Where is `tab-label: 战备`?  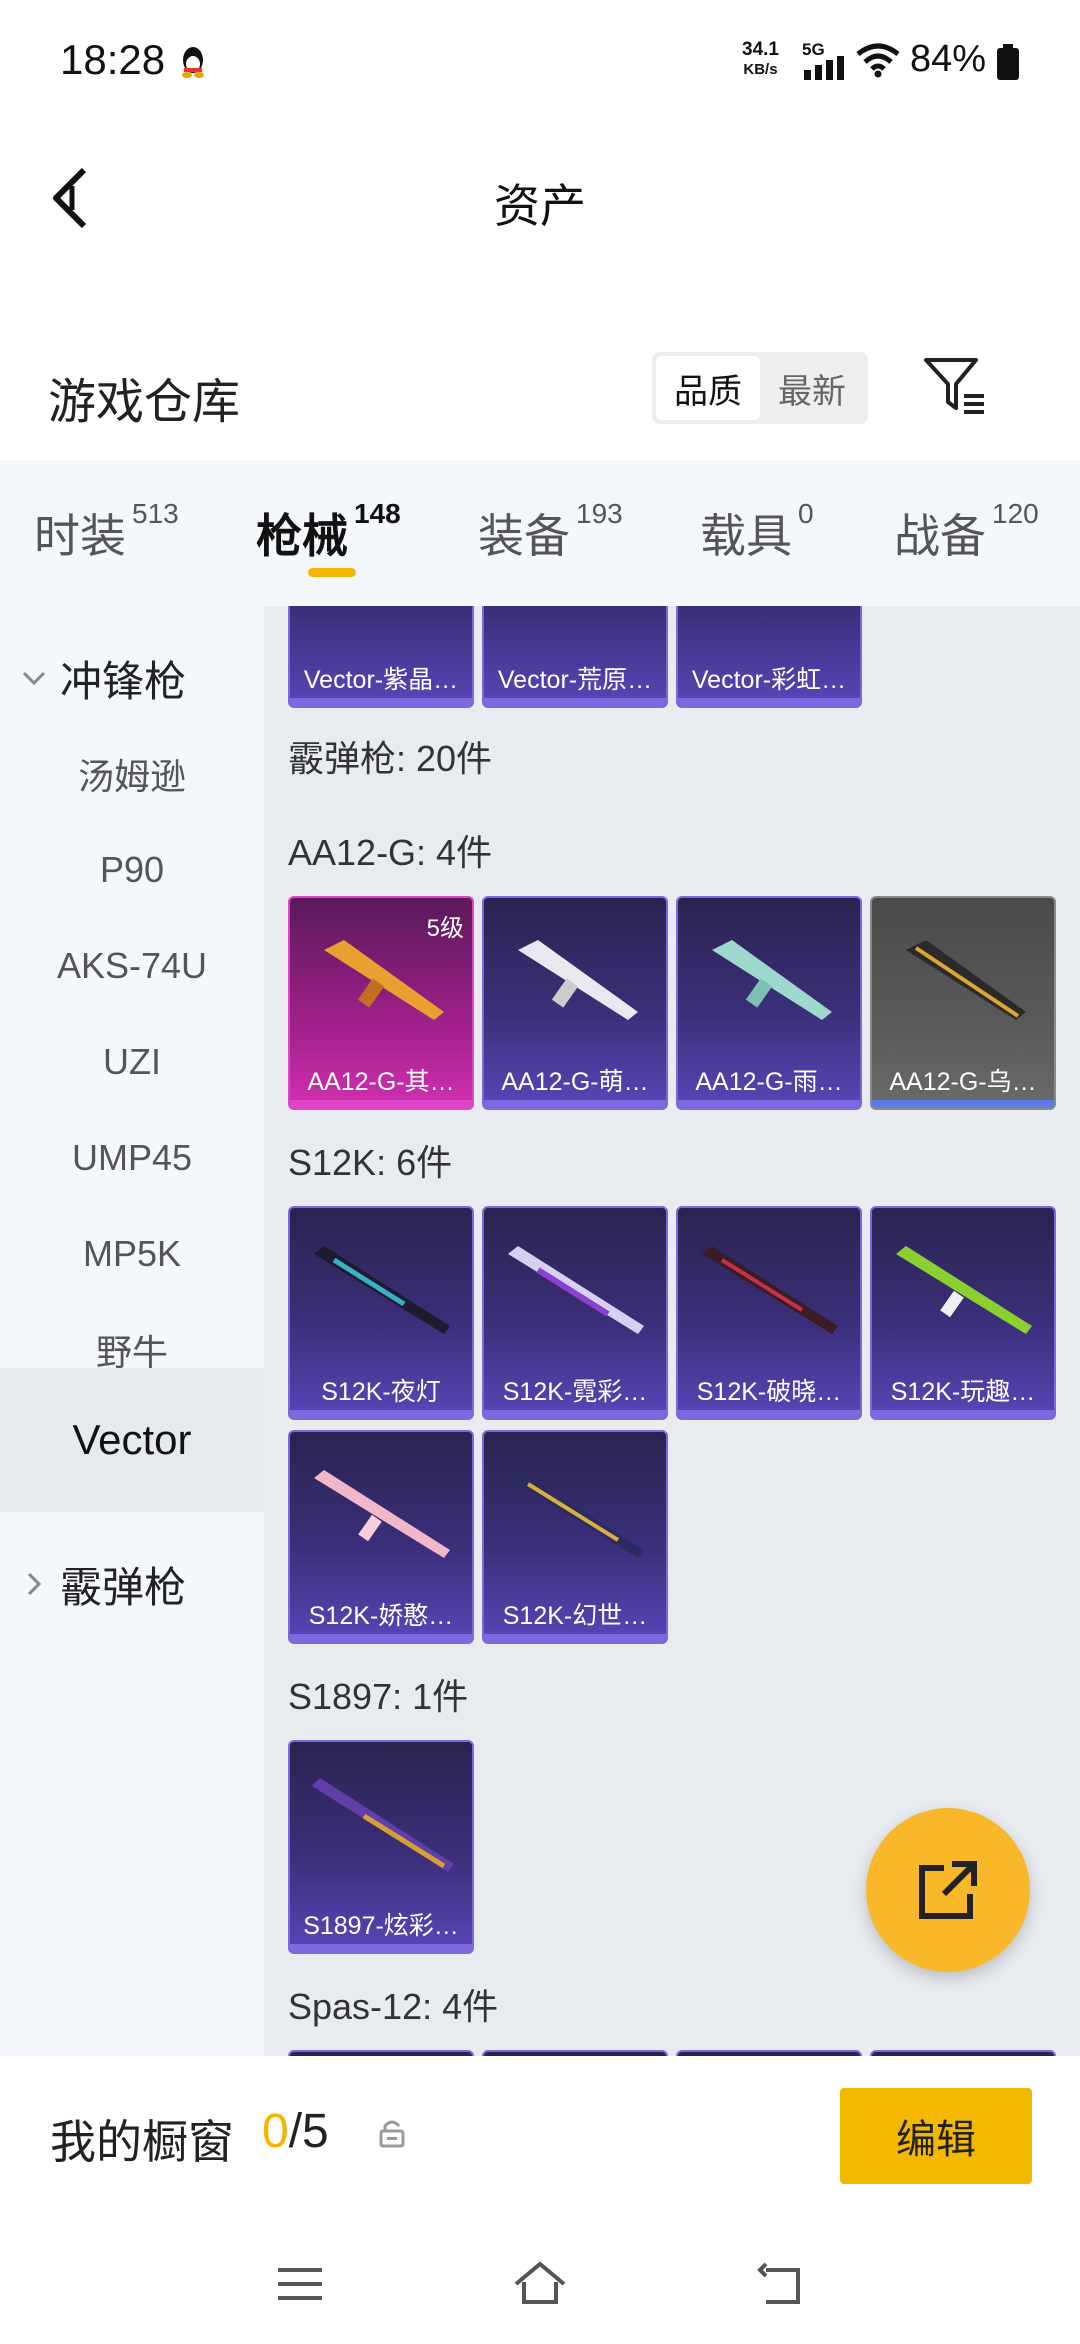 tab-label: 战备 is located at coordinates (940, 536).